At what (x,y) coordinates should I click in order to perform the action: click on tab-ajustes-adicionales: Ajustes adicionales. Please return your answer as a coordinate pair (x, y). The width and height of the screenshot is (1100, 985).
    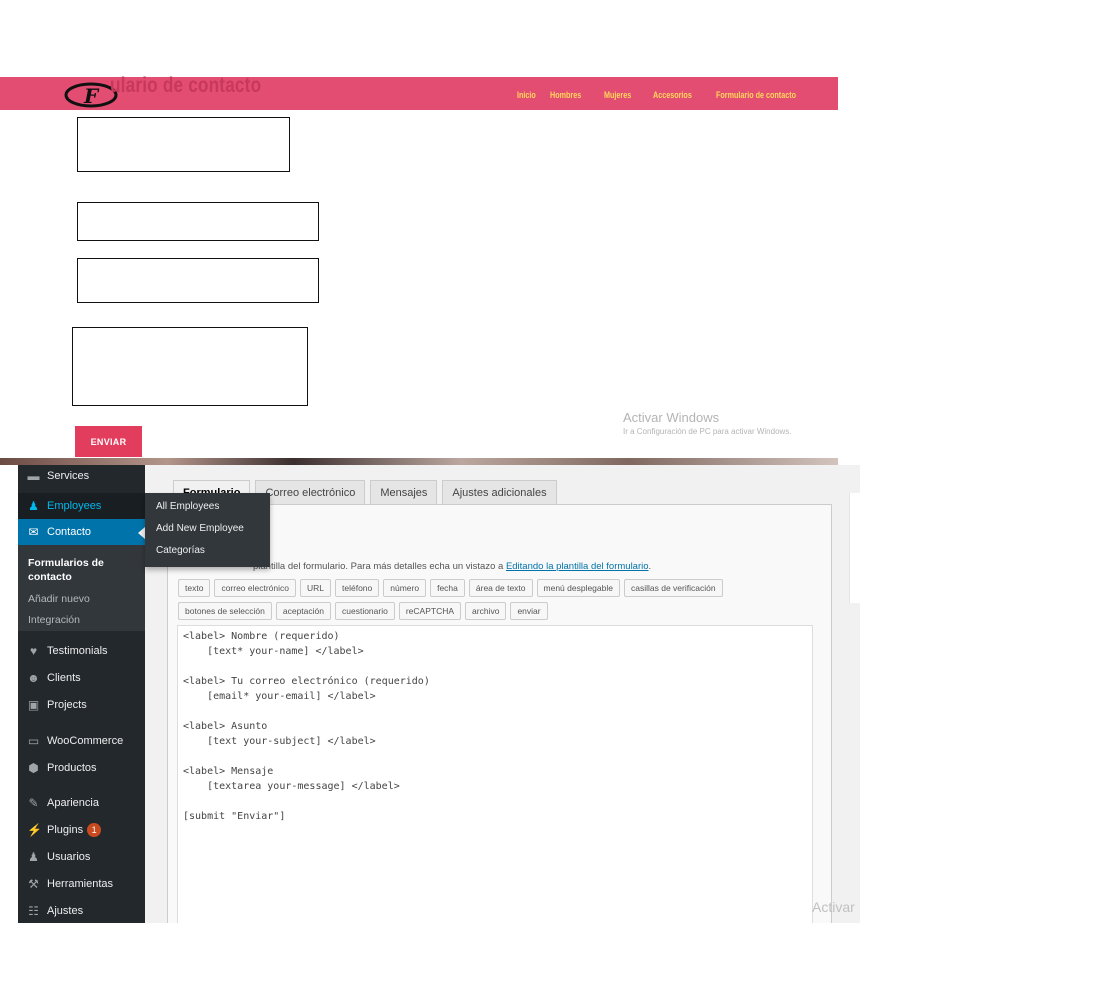
    Looking at the image, I should click on (499, 492).